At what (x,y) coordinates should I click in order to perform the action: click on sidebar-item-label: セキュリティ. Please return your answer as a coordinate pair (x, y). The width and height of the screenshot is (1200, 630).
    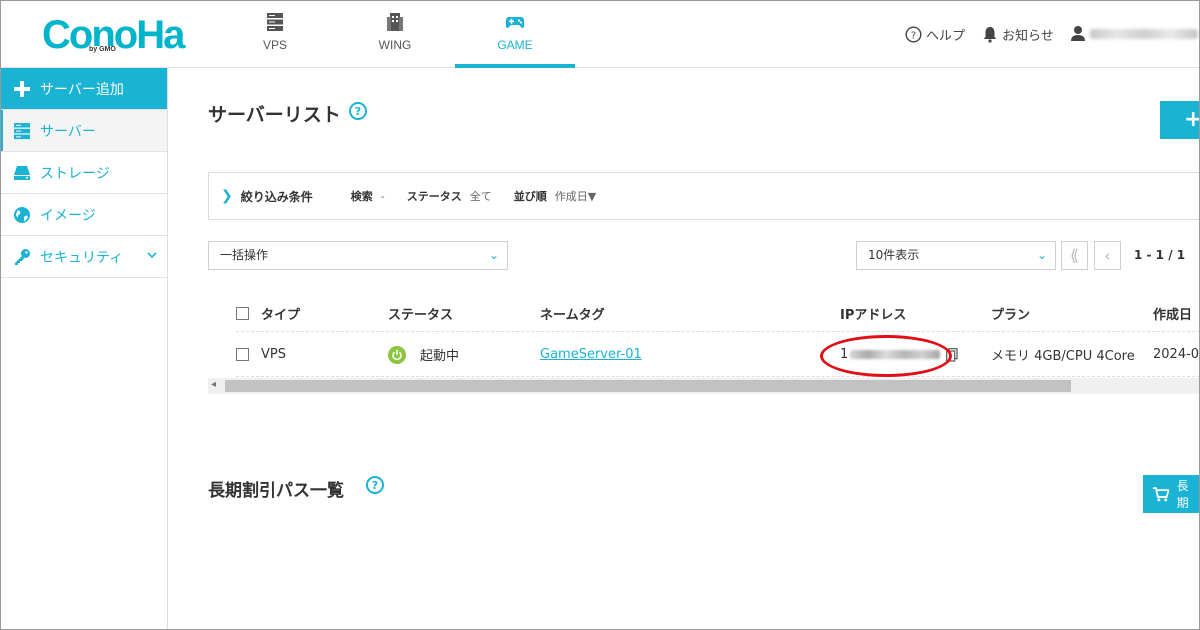
    Looking at the image, I should click on (82, 257).